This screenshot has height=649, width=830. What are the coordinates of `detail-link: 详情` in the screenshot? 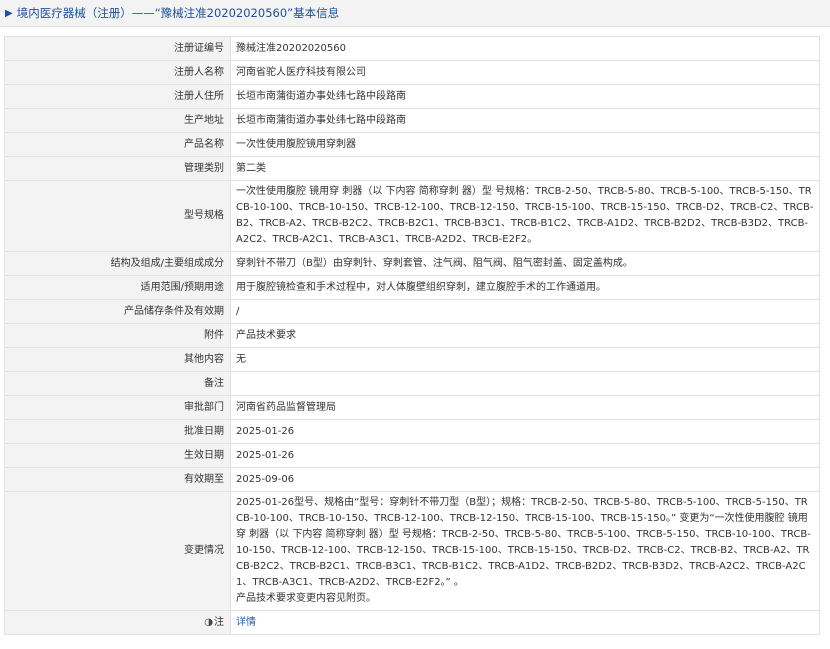 It's located at (246, 622).